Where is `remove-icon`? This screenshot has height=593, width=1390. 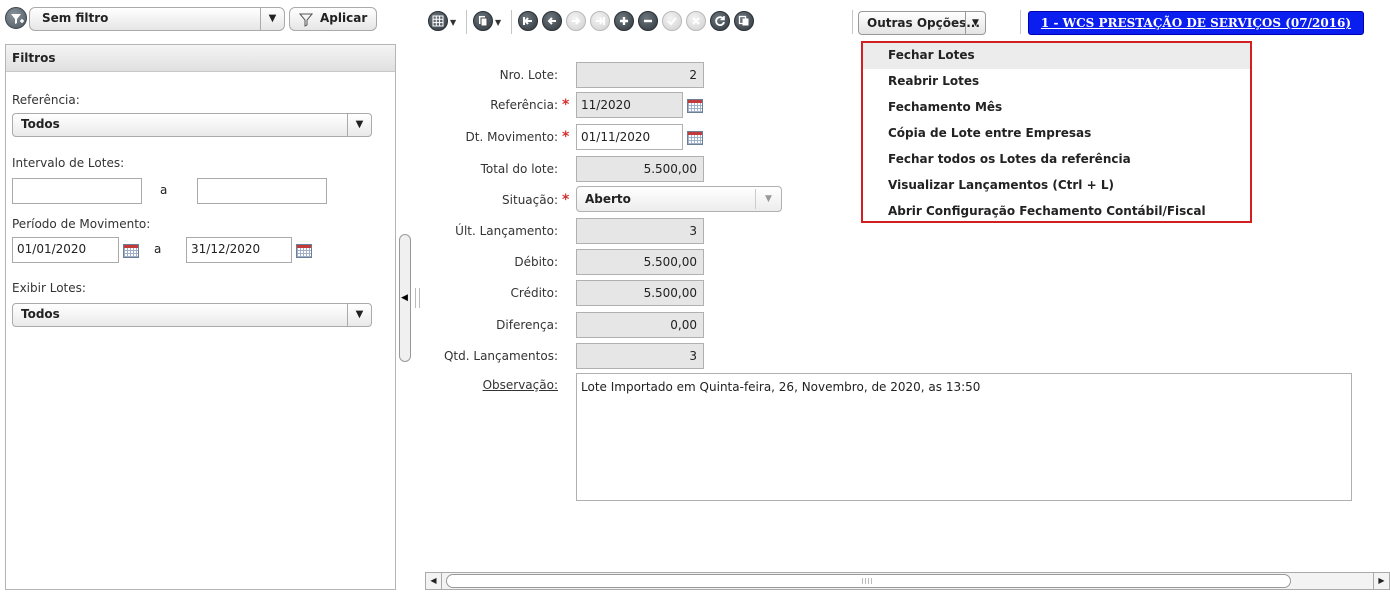 remove-icon is located at coordinates (648, 21).